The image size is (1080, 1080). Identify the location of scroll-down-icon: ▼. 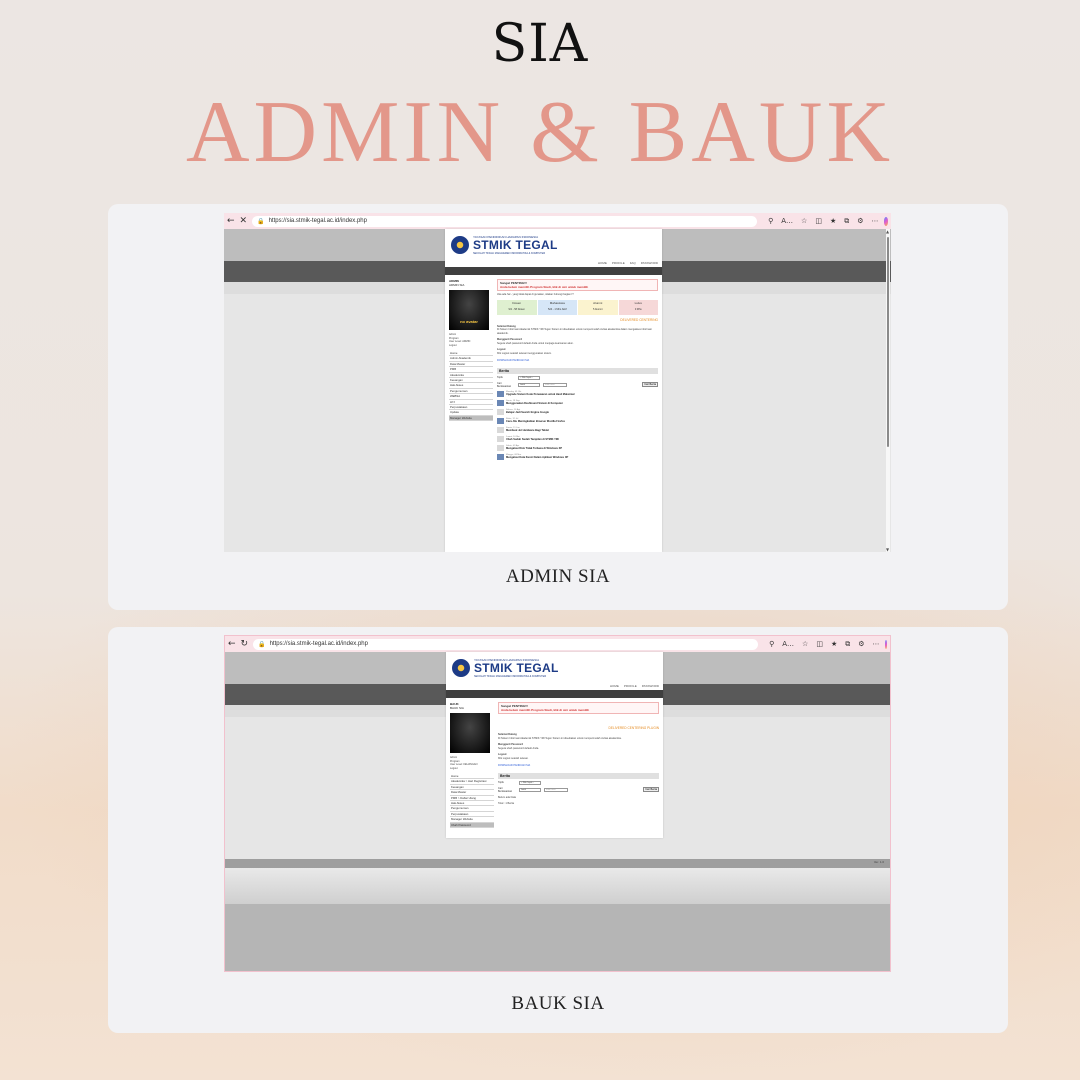
(887, 549).